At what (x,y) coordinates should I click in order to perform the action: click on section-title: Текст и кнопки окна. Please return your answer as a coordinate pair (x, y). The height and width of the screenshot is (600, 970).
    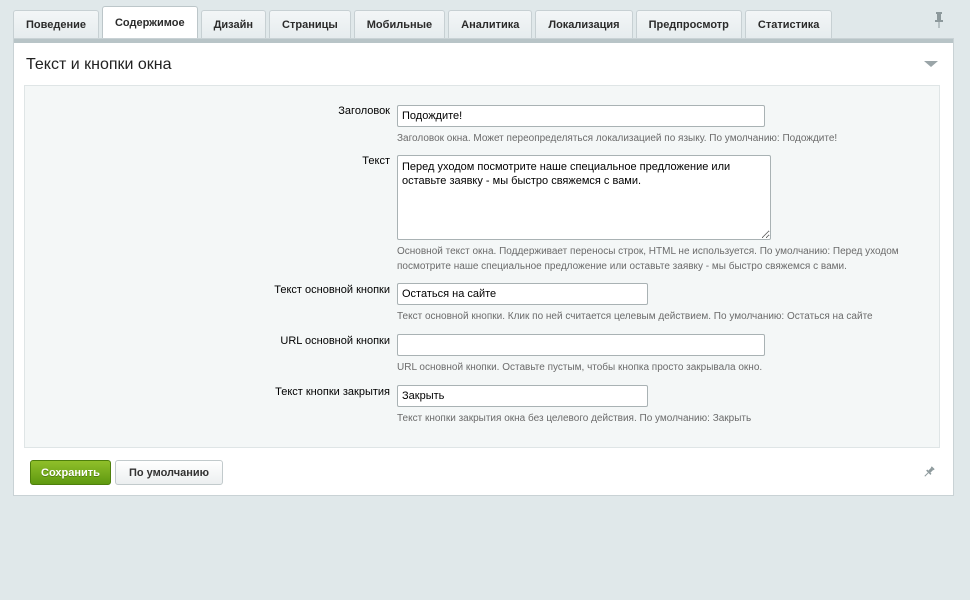
    Looking at the image, I should click on (99, 64).